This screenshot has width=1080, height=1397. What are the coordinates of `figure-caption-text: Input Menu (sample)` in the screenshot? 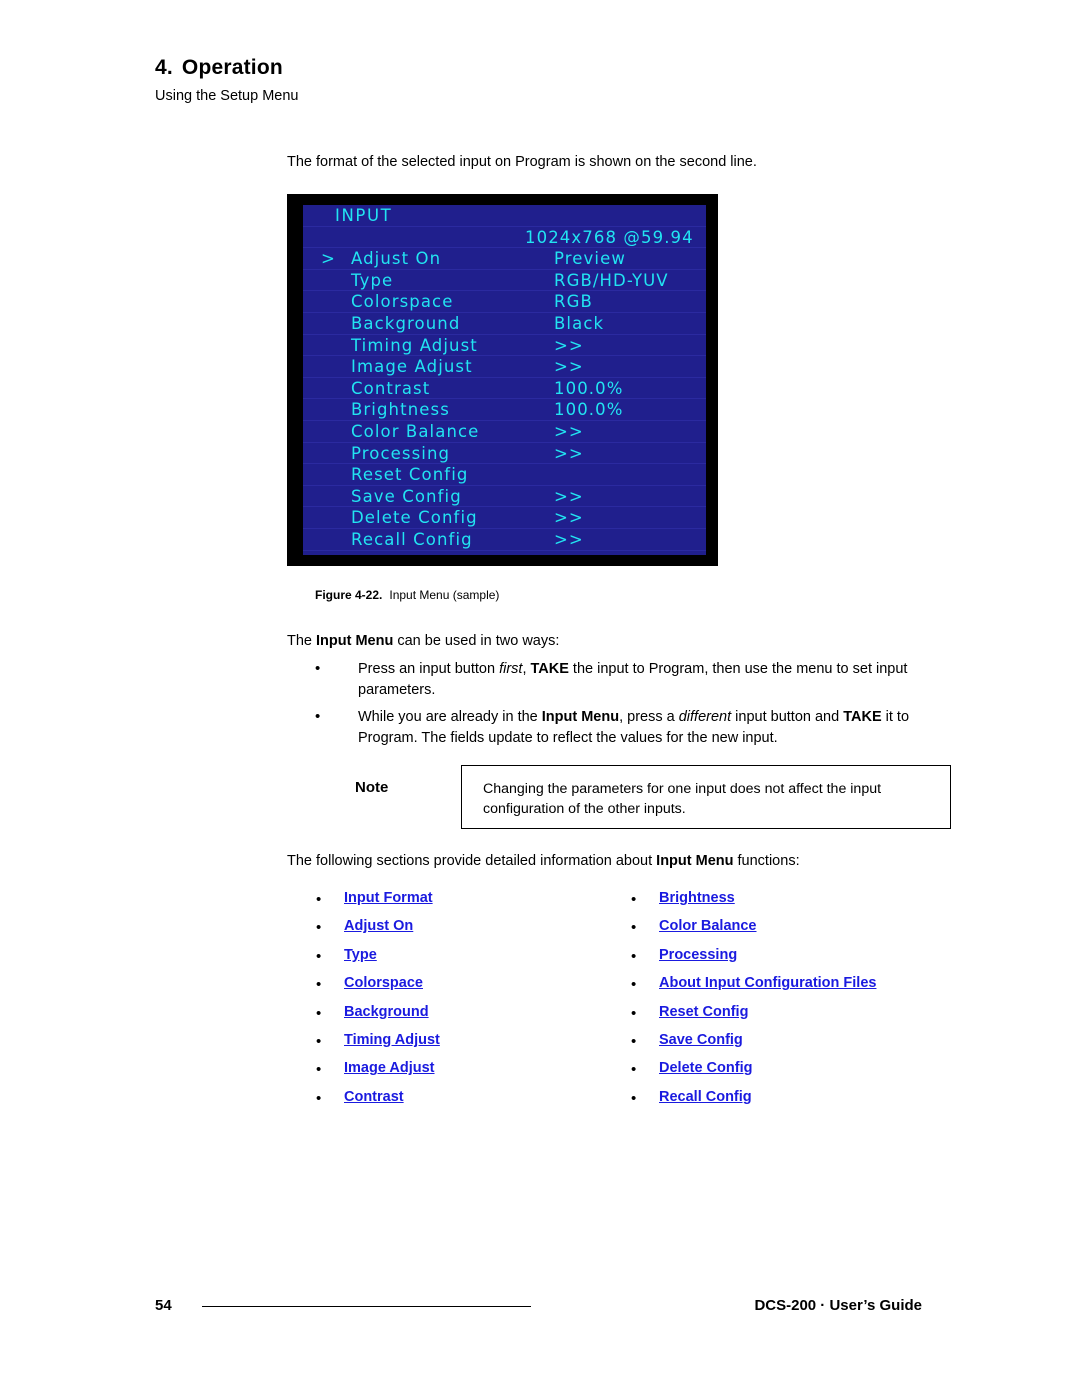 It's located at (444, 595).